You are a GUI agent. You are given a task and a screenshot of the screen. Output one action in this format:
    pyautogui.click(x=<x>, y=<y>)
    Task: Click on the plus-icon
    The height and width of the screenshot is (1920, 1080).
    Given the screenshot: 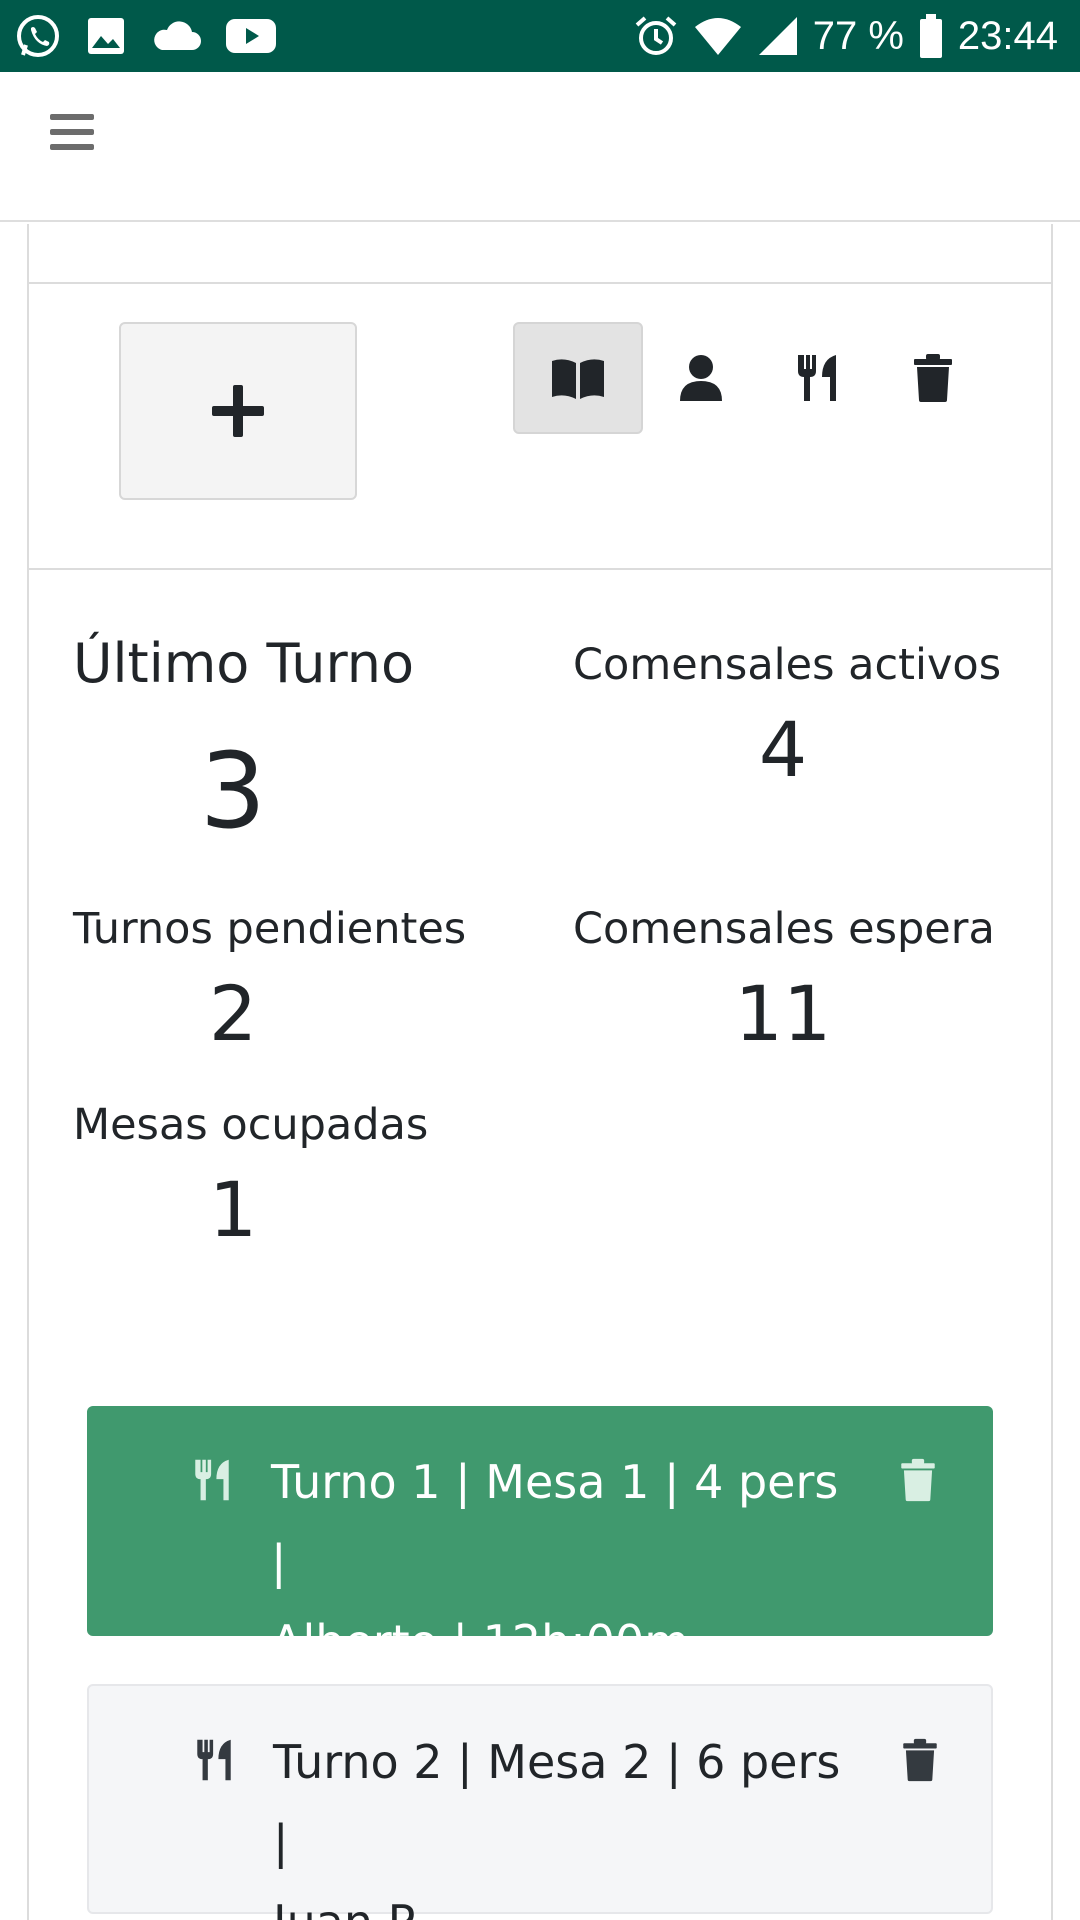 What is the action you would take?
    pyautogui.click(x=238, y=411)
    